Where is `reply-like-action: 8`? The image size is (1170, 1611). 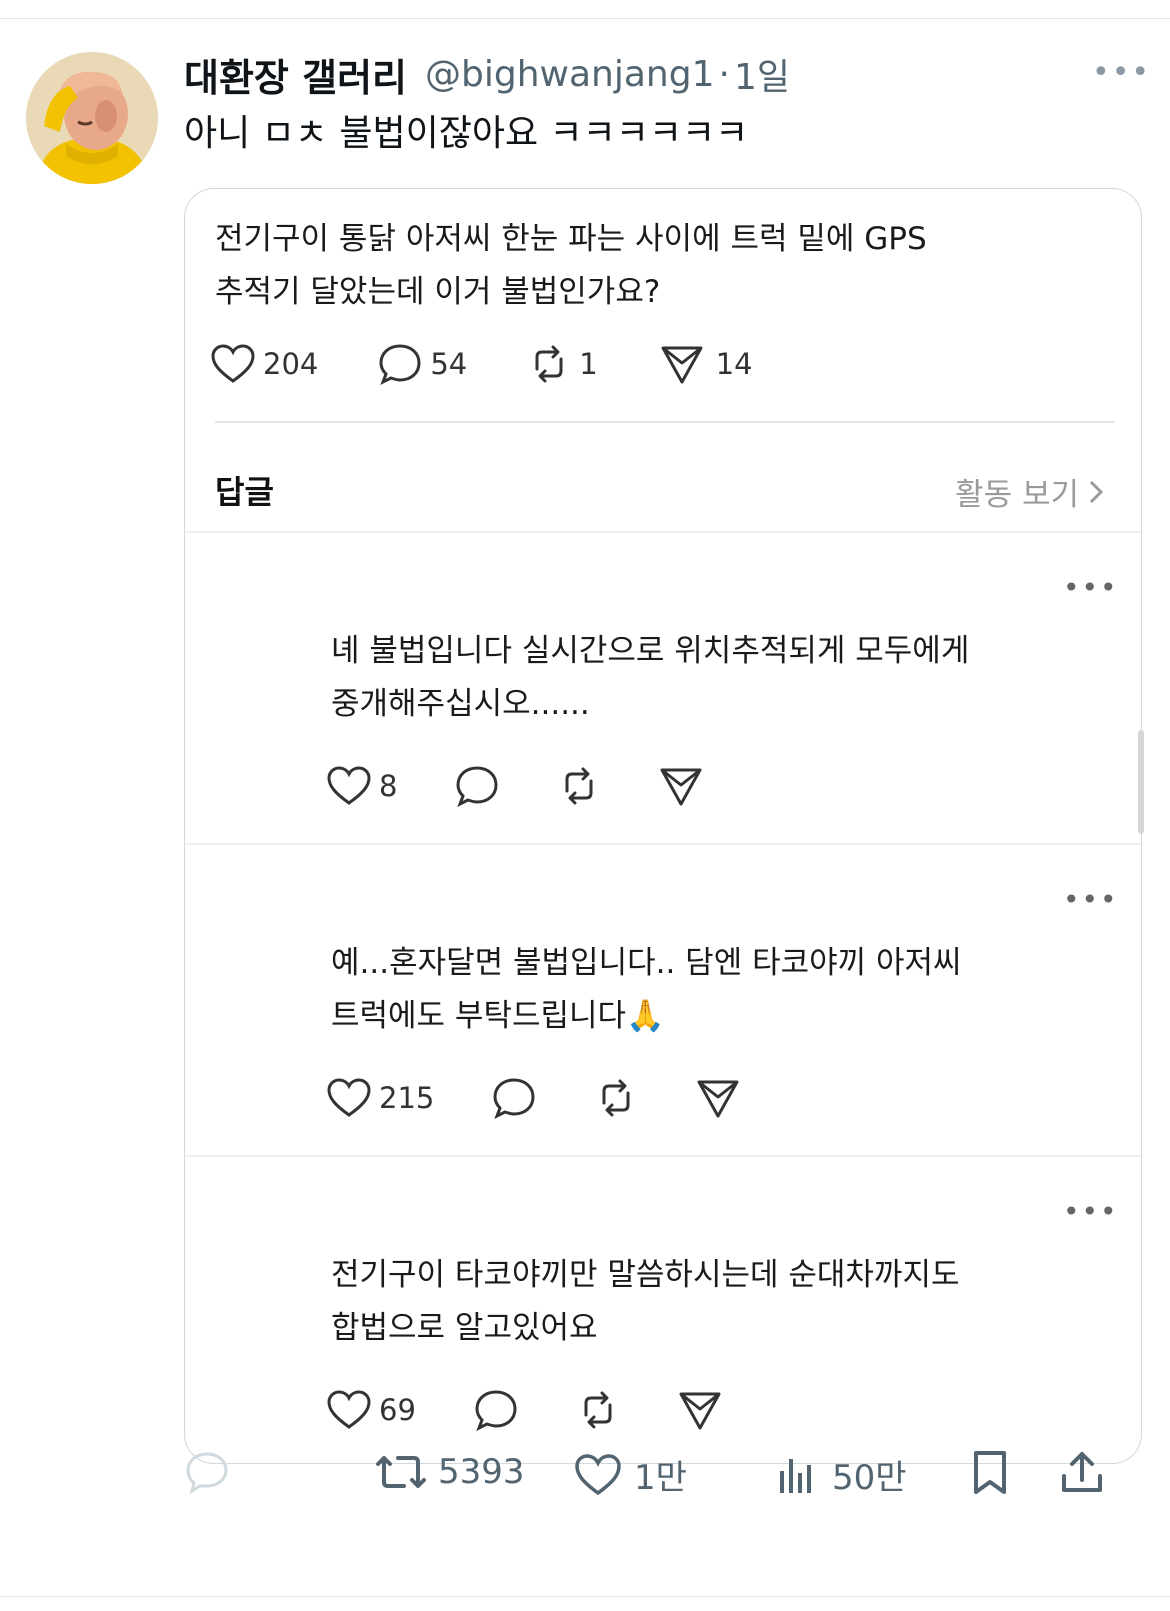 reply-like-action: 8 is located at coordinates (362, 786).